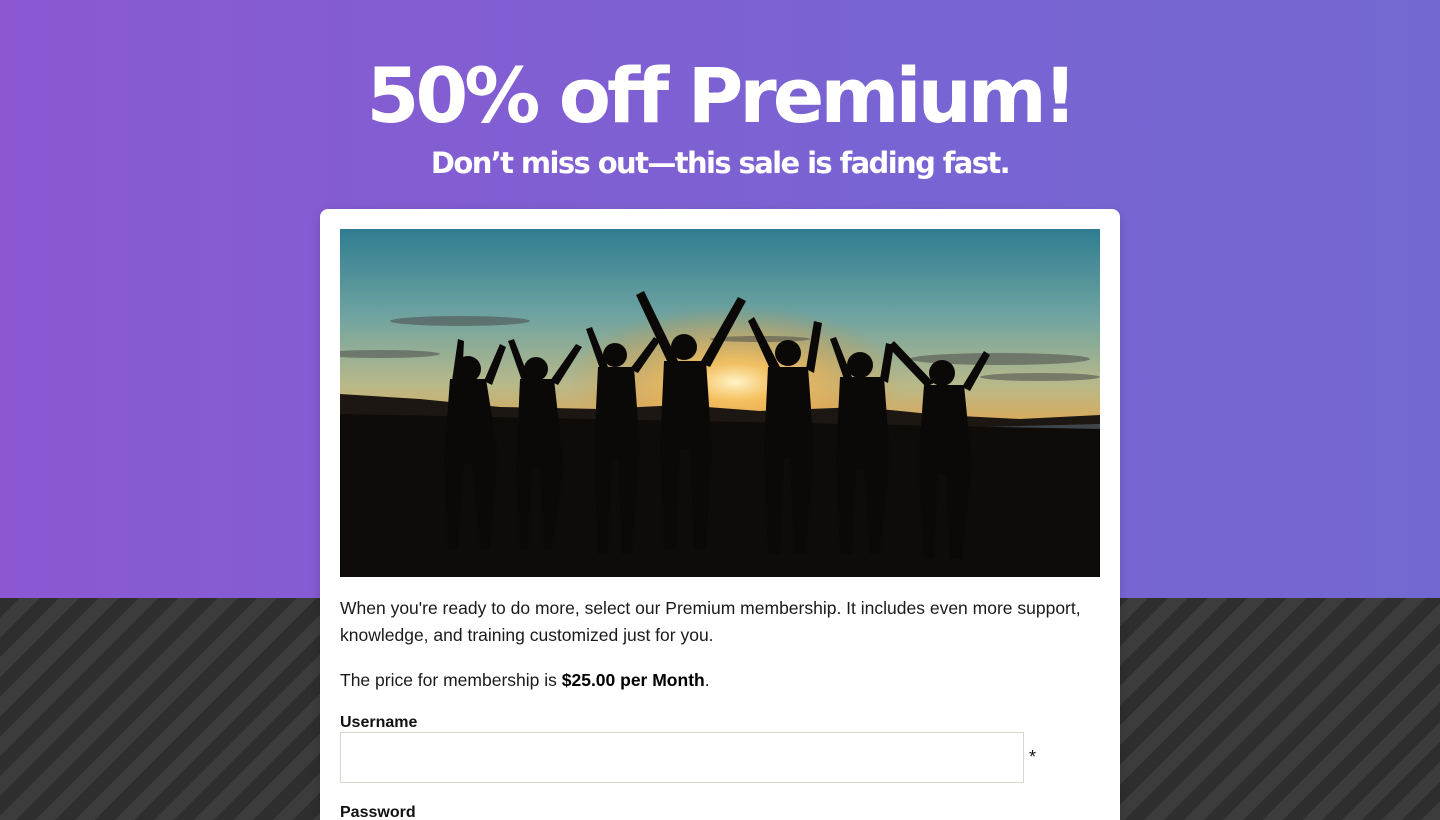 This screenshot has height=820, width=1440. Describe the element at coordinates (633, 680) in the screenshot. I see `price-value: $25.00 per Month` at that location.